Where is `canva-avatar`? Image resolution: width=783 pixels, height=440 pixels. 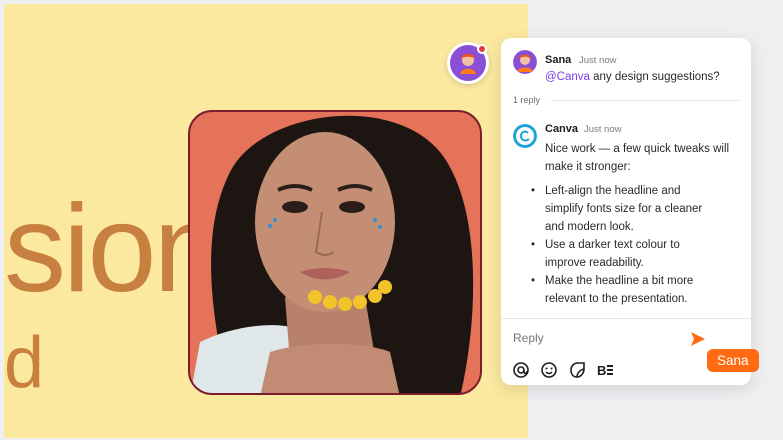
canva-avatar is located at coordinates (525, 136).